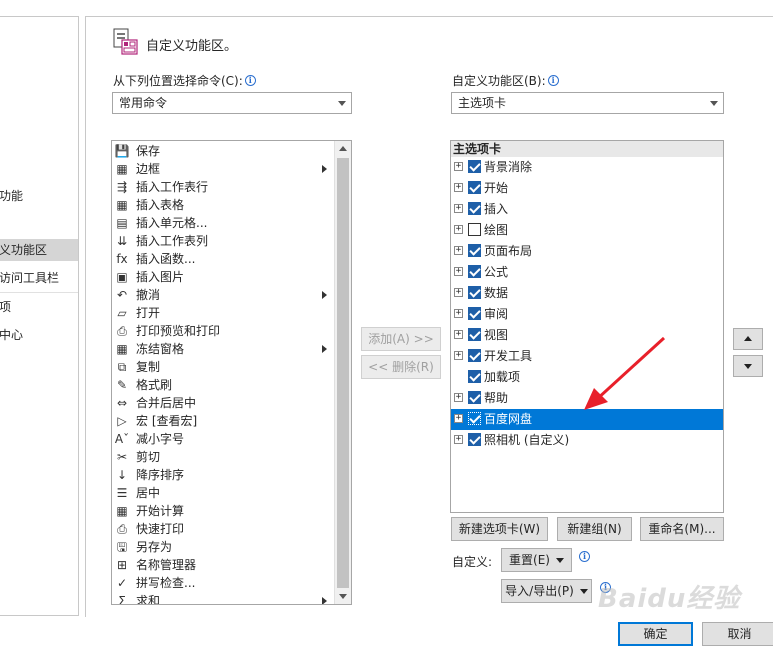 The height and width of the screenshot is (647, 773). What do you see at coordinates (587, 230) in the screenshot?
I see `tree-row: + 绘图` at bounding box center [587, 230].